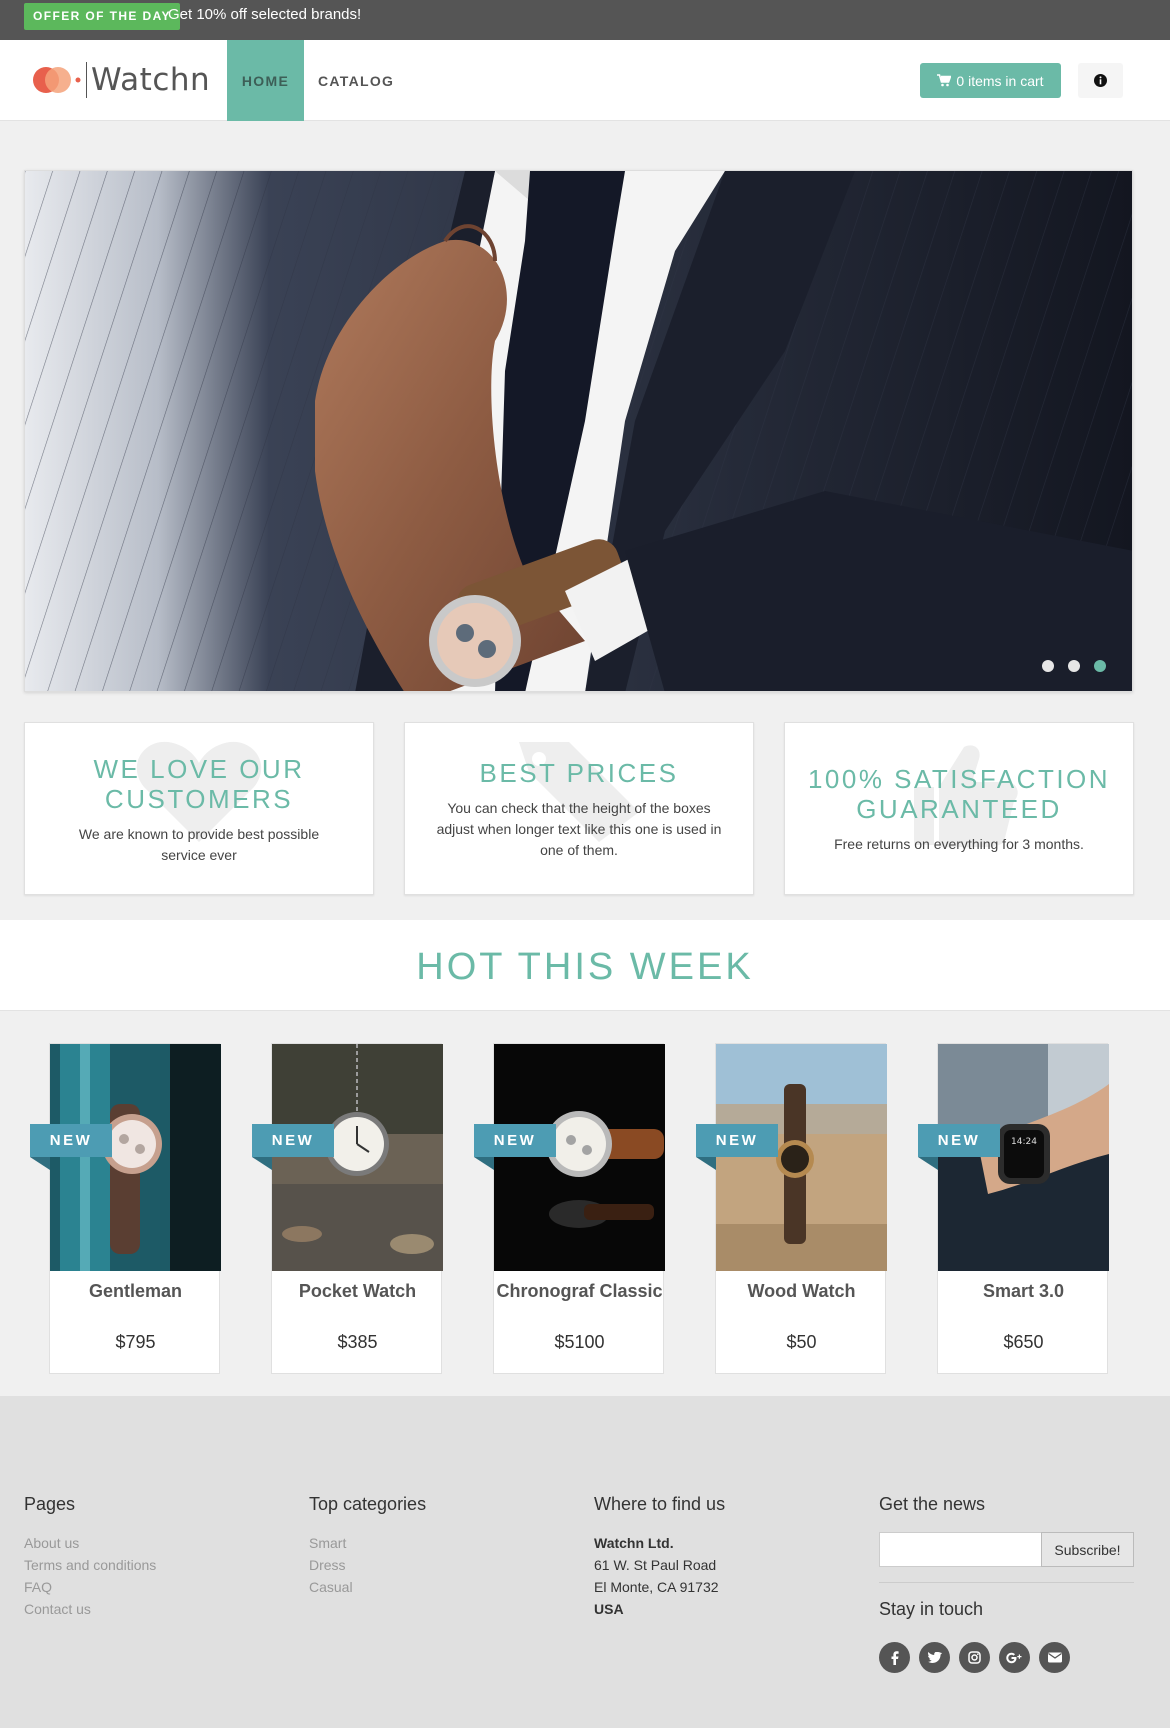  I want to click on facebook-link, so click(894, 1657).